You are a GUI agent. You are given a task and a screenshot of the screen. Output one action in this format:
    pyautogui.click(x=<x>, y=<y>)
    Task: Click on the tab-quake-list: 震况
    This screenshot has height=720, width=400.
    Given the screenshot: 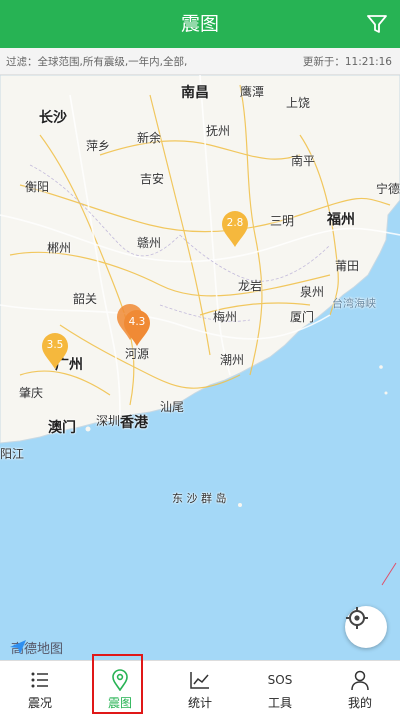 What is the action you would take?
    pyautogui.click(x=40, y=690)
    